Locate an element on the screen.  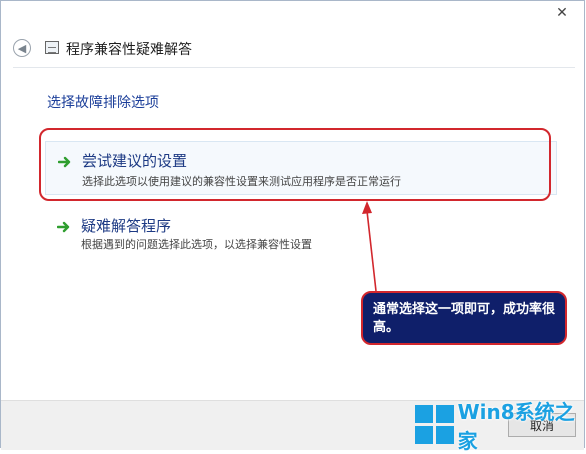
close-button: ✕ is located at coordinates (562, 13).